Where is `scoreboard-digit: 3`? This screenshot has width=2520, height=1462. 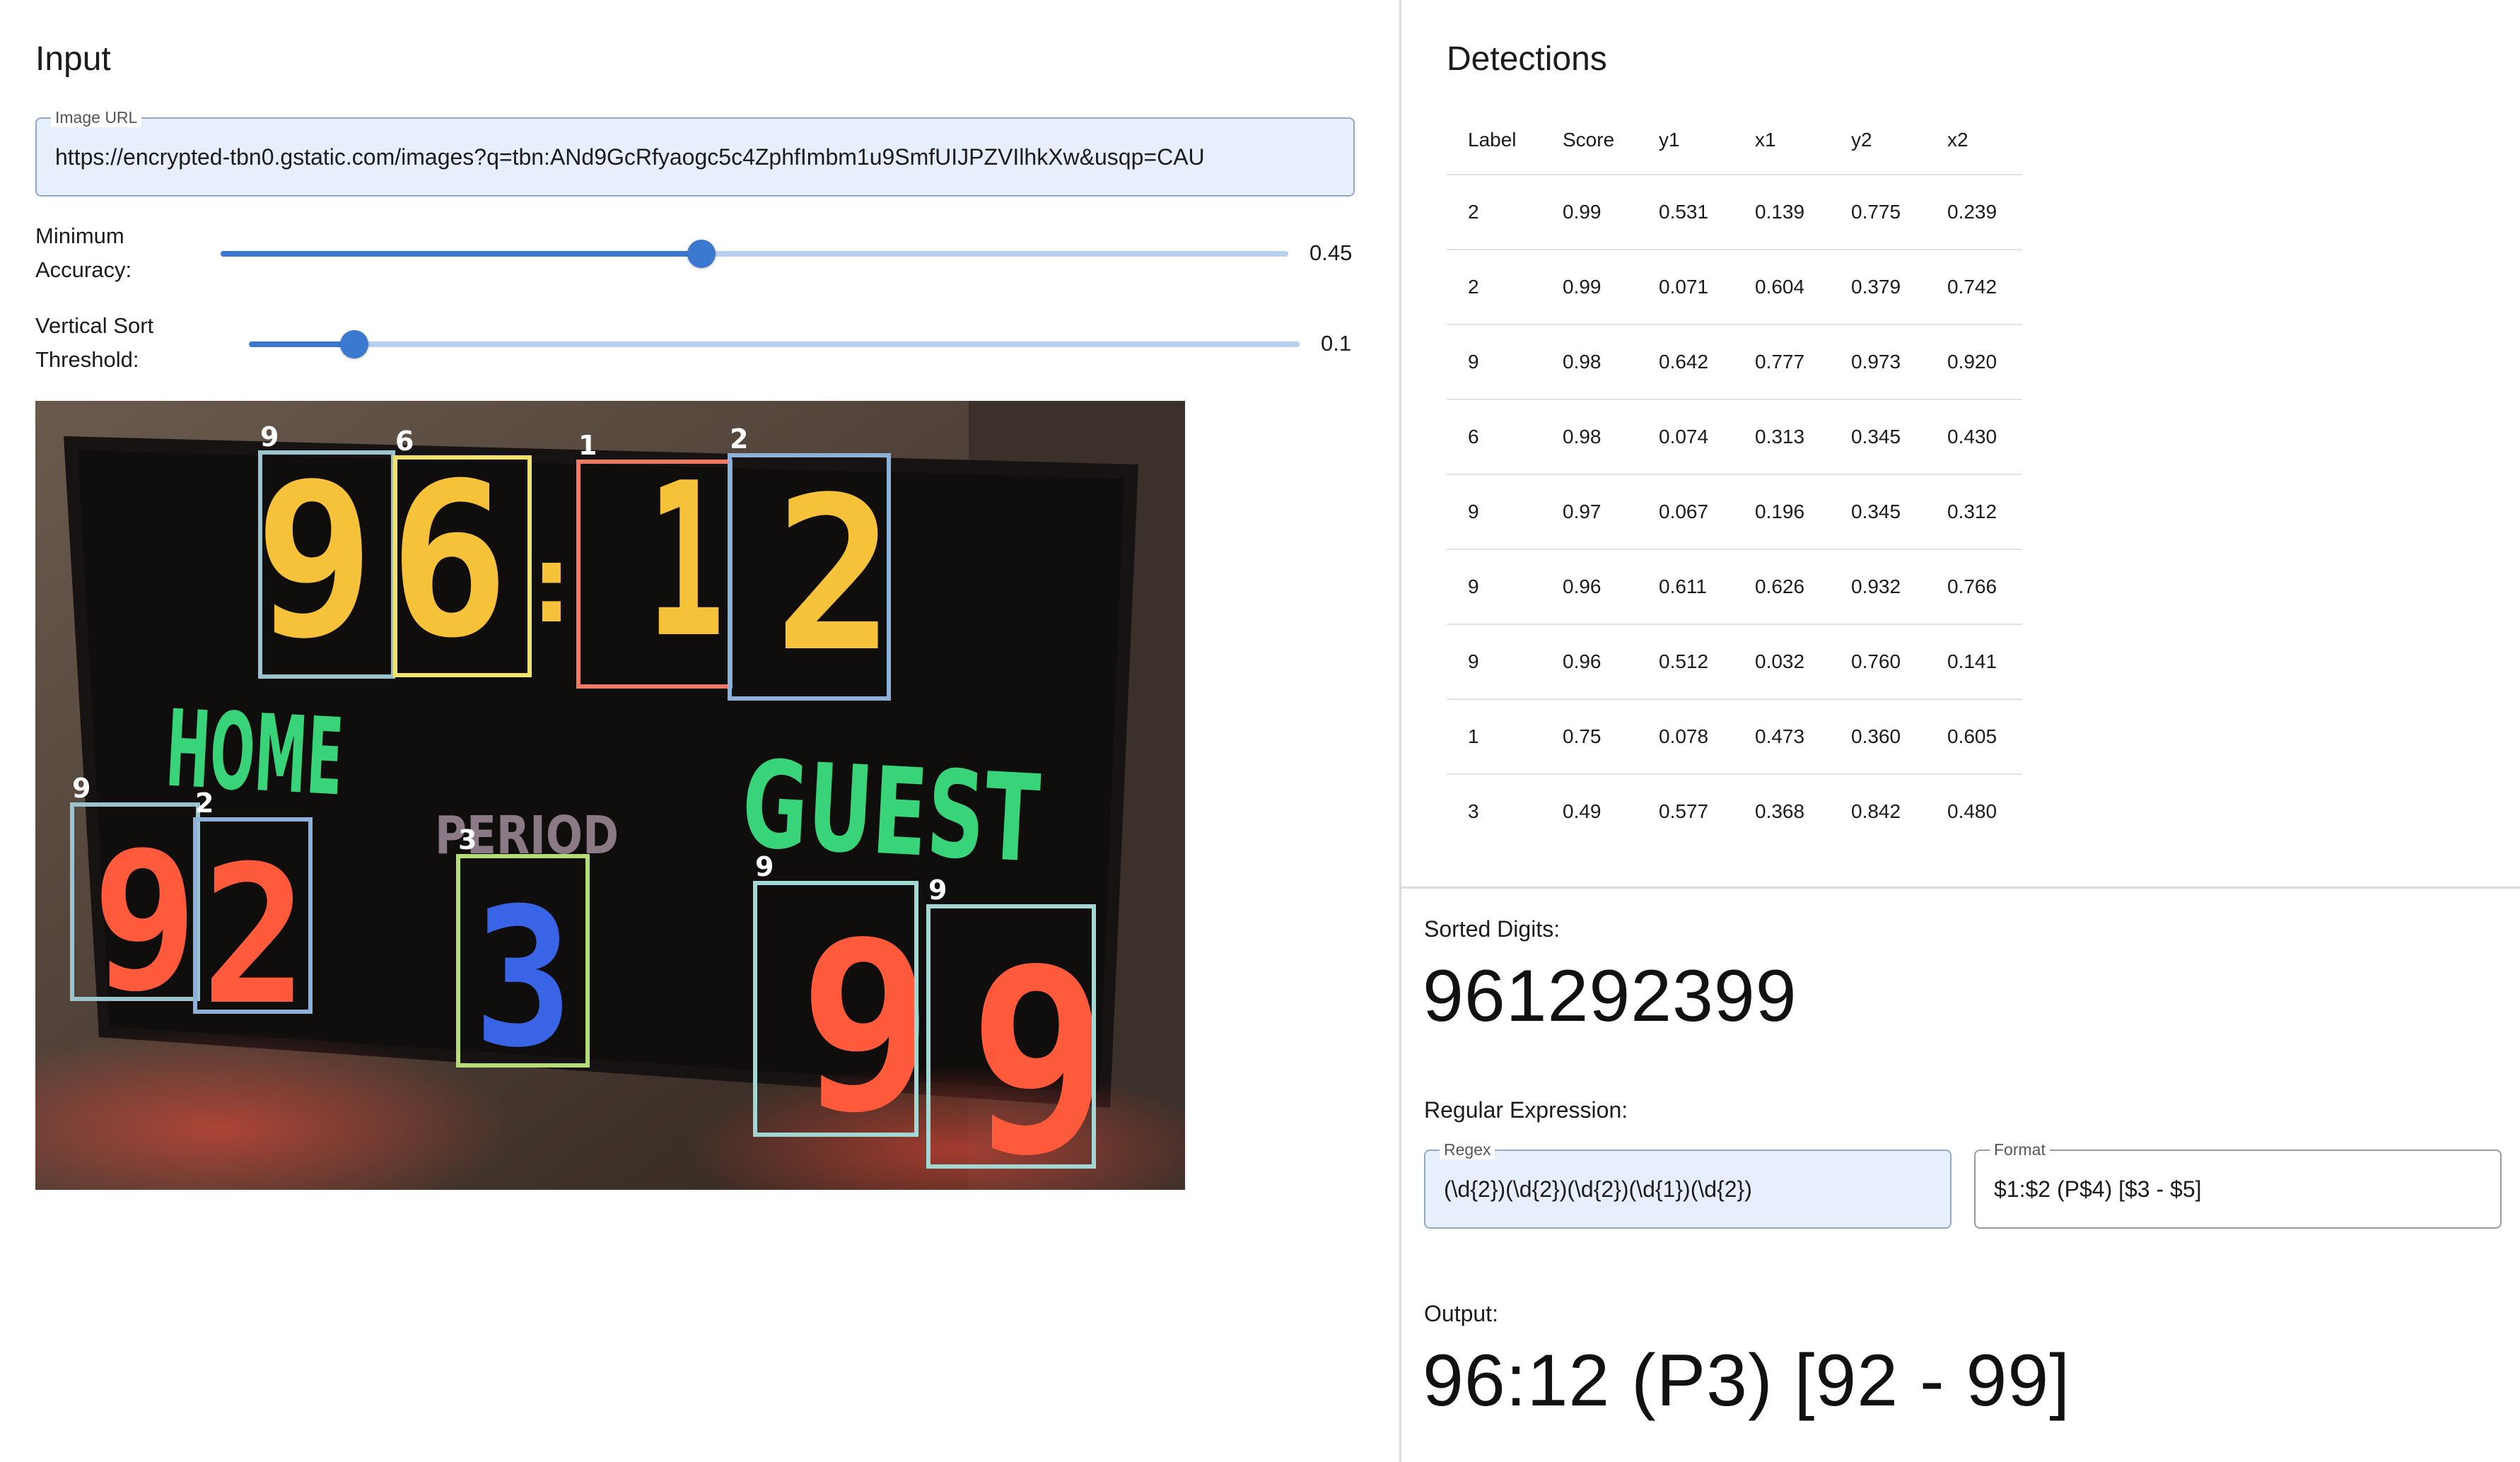
scoreboard-digit: 3 is located at coordinates (523, 978).